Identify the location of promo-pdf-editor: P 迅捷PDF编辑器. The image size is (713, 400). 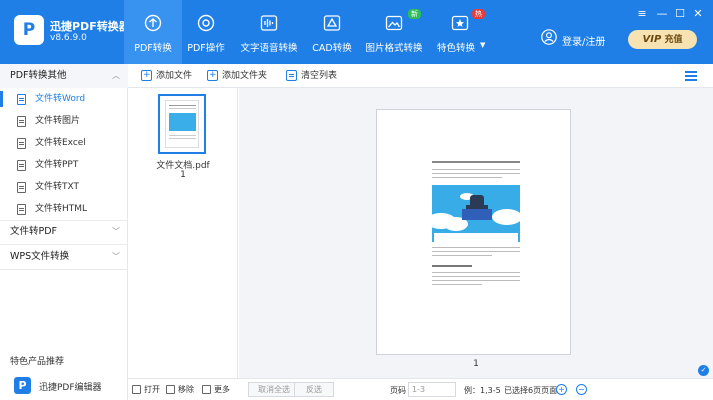
(66, 386).